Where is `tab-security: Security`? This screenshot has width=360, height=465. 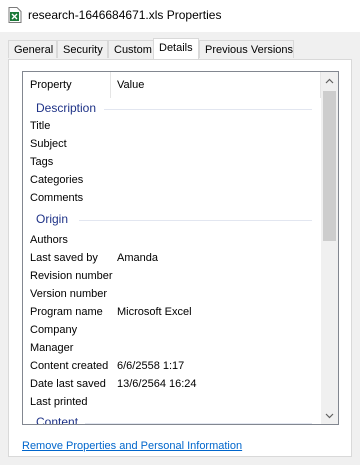 tab-security: Security is located at coordinates (82, 49).